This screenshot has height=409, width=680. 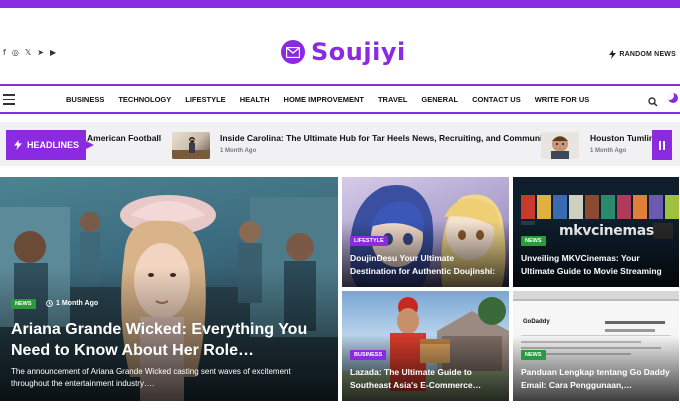 What do you see at coordinates (205, 99) in the screenshot?
I see `nav-item-lifestyle: LIFESTYLE` at bounding box center [205, 99].